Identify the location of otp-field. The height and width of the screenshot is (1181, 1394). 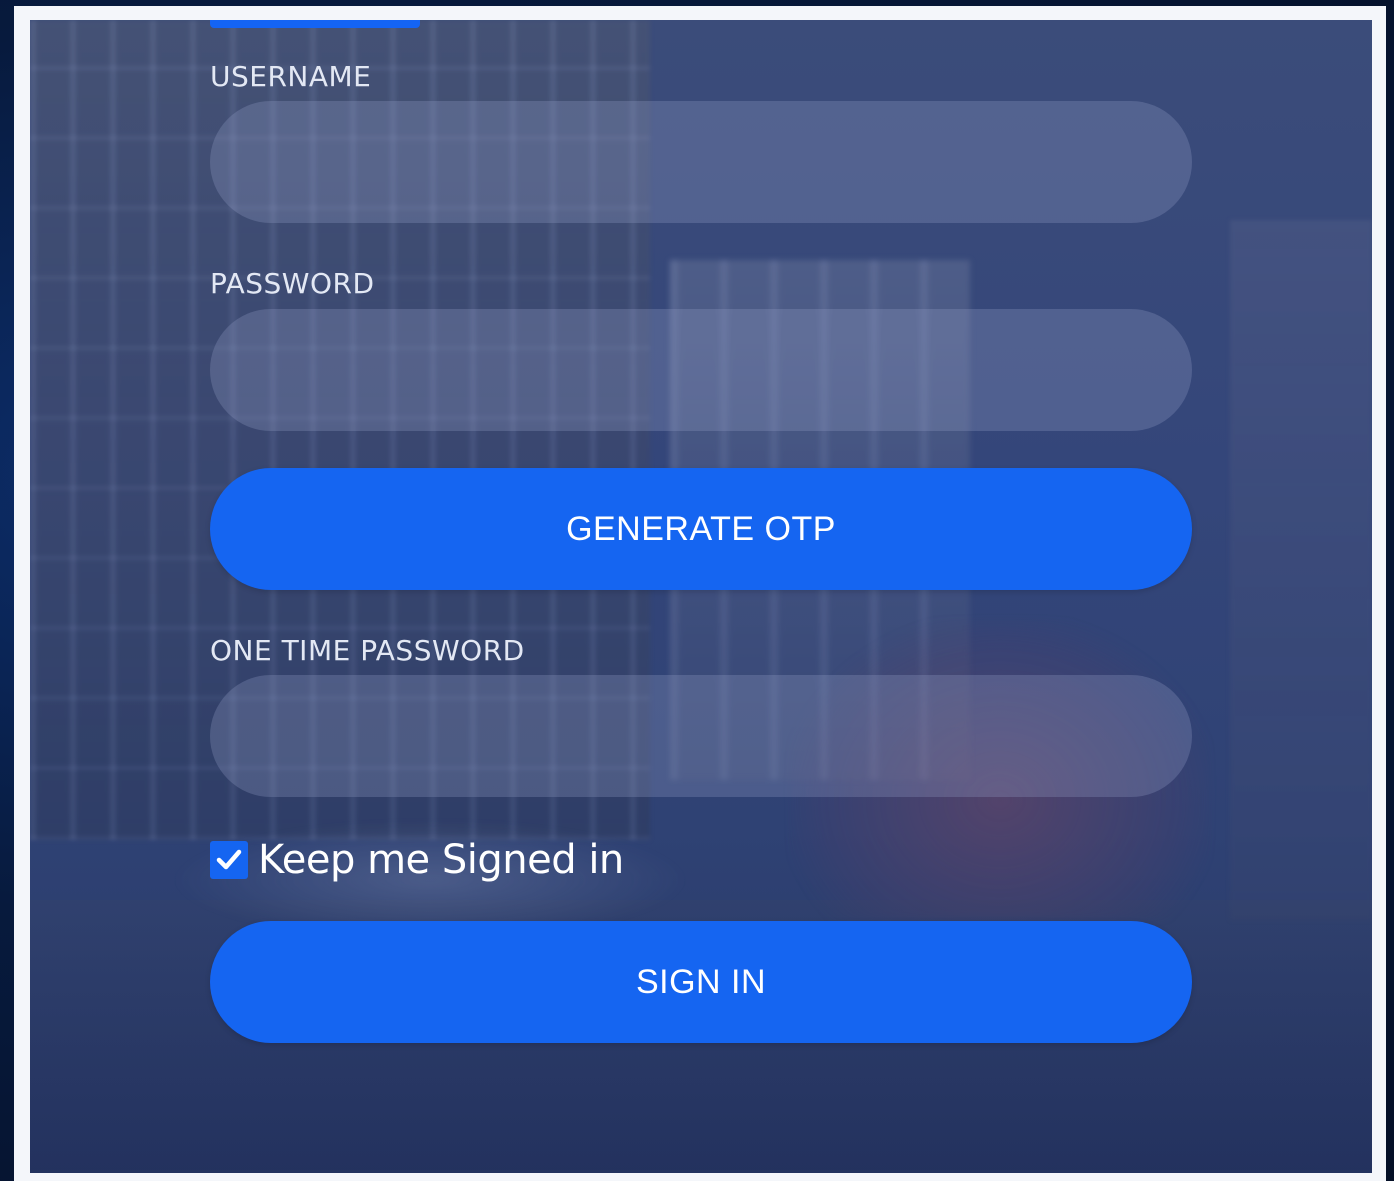
(701, 736).